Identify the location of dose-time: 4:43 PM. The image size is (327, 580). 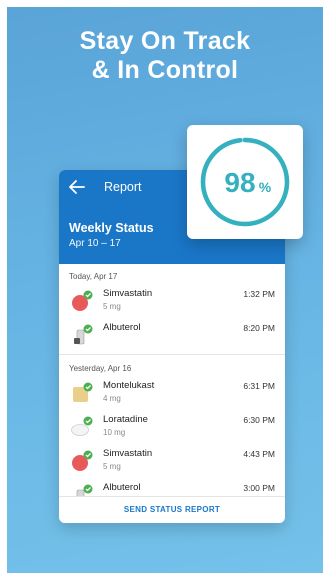
(259, 454).